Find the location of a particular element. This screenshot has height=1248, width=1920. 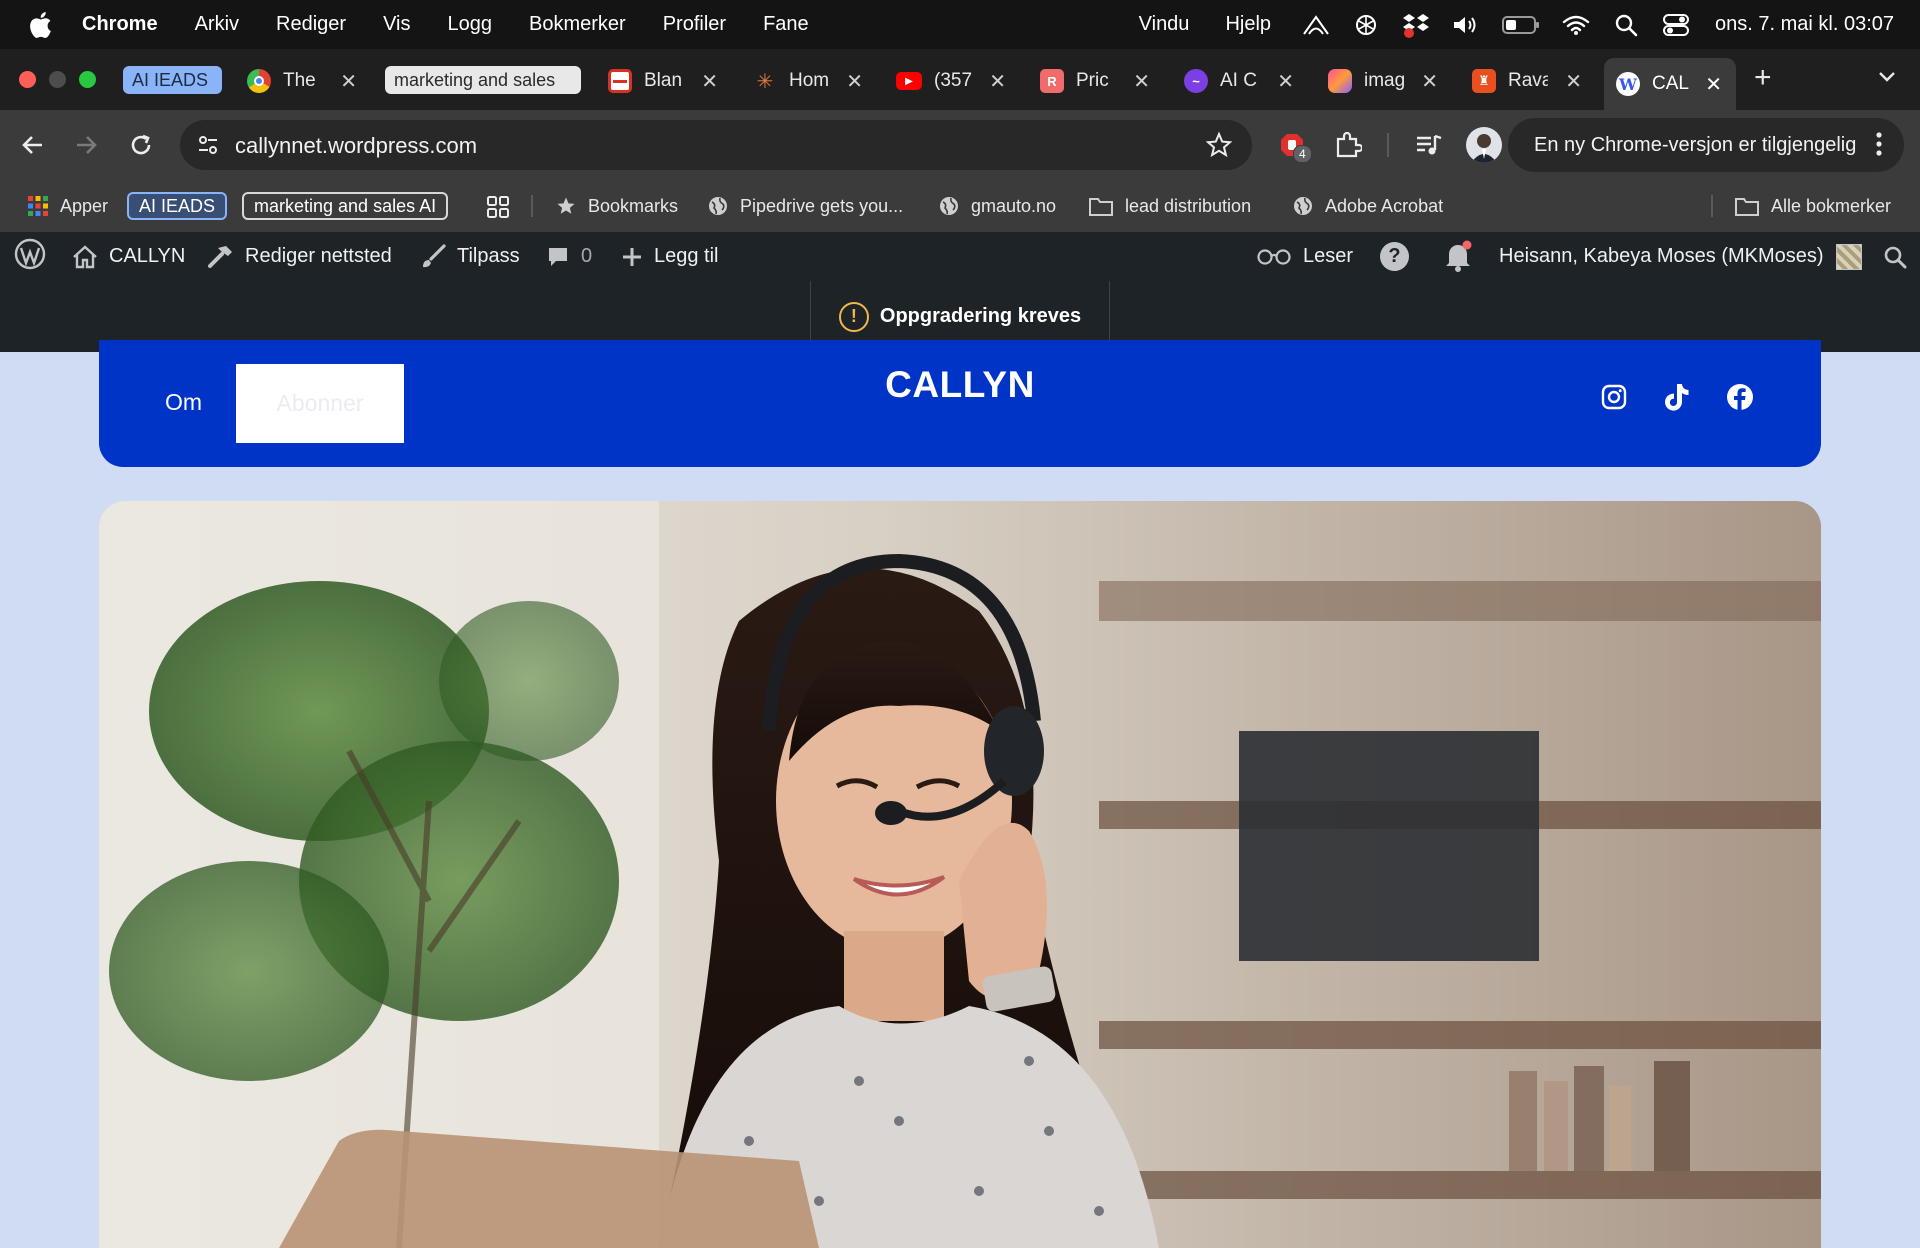

pricing-icon: R is located at coordinates (1052, 81).